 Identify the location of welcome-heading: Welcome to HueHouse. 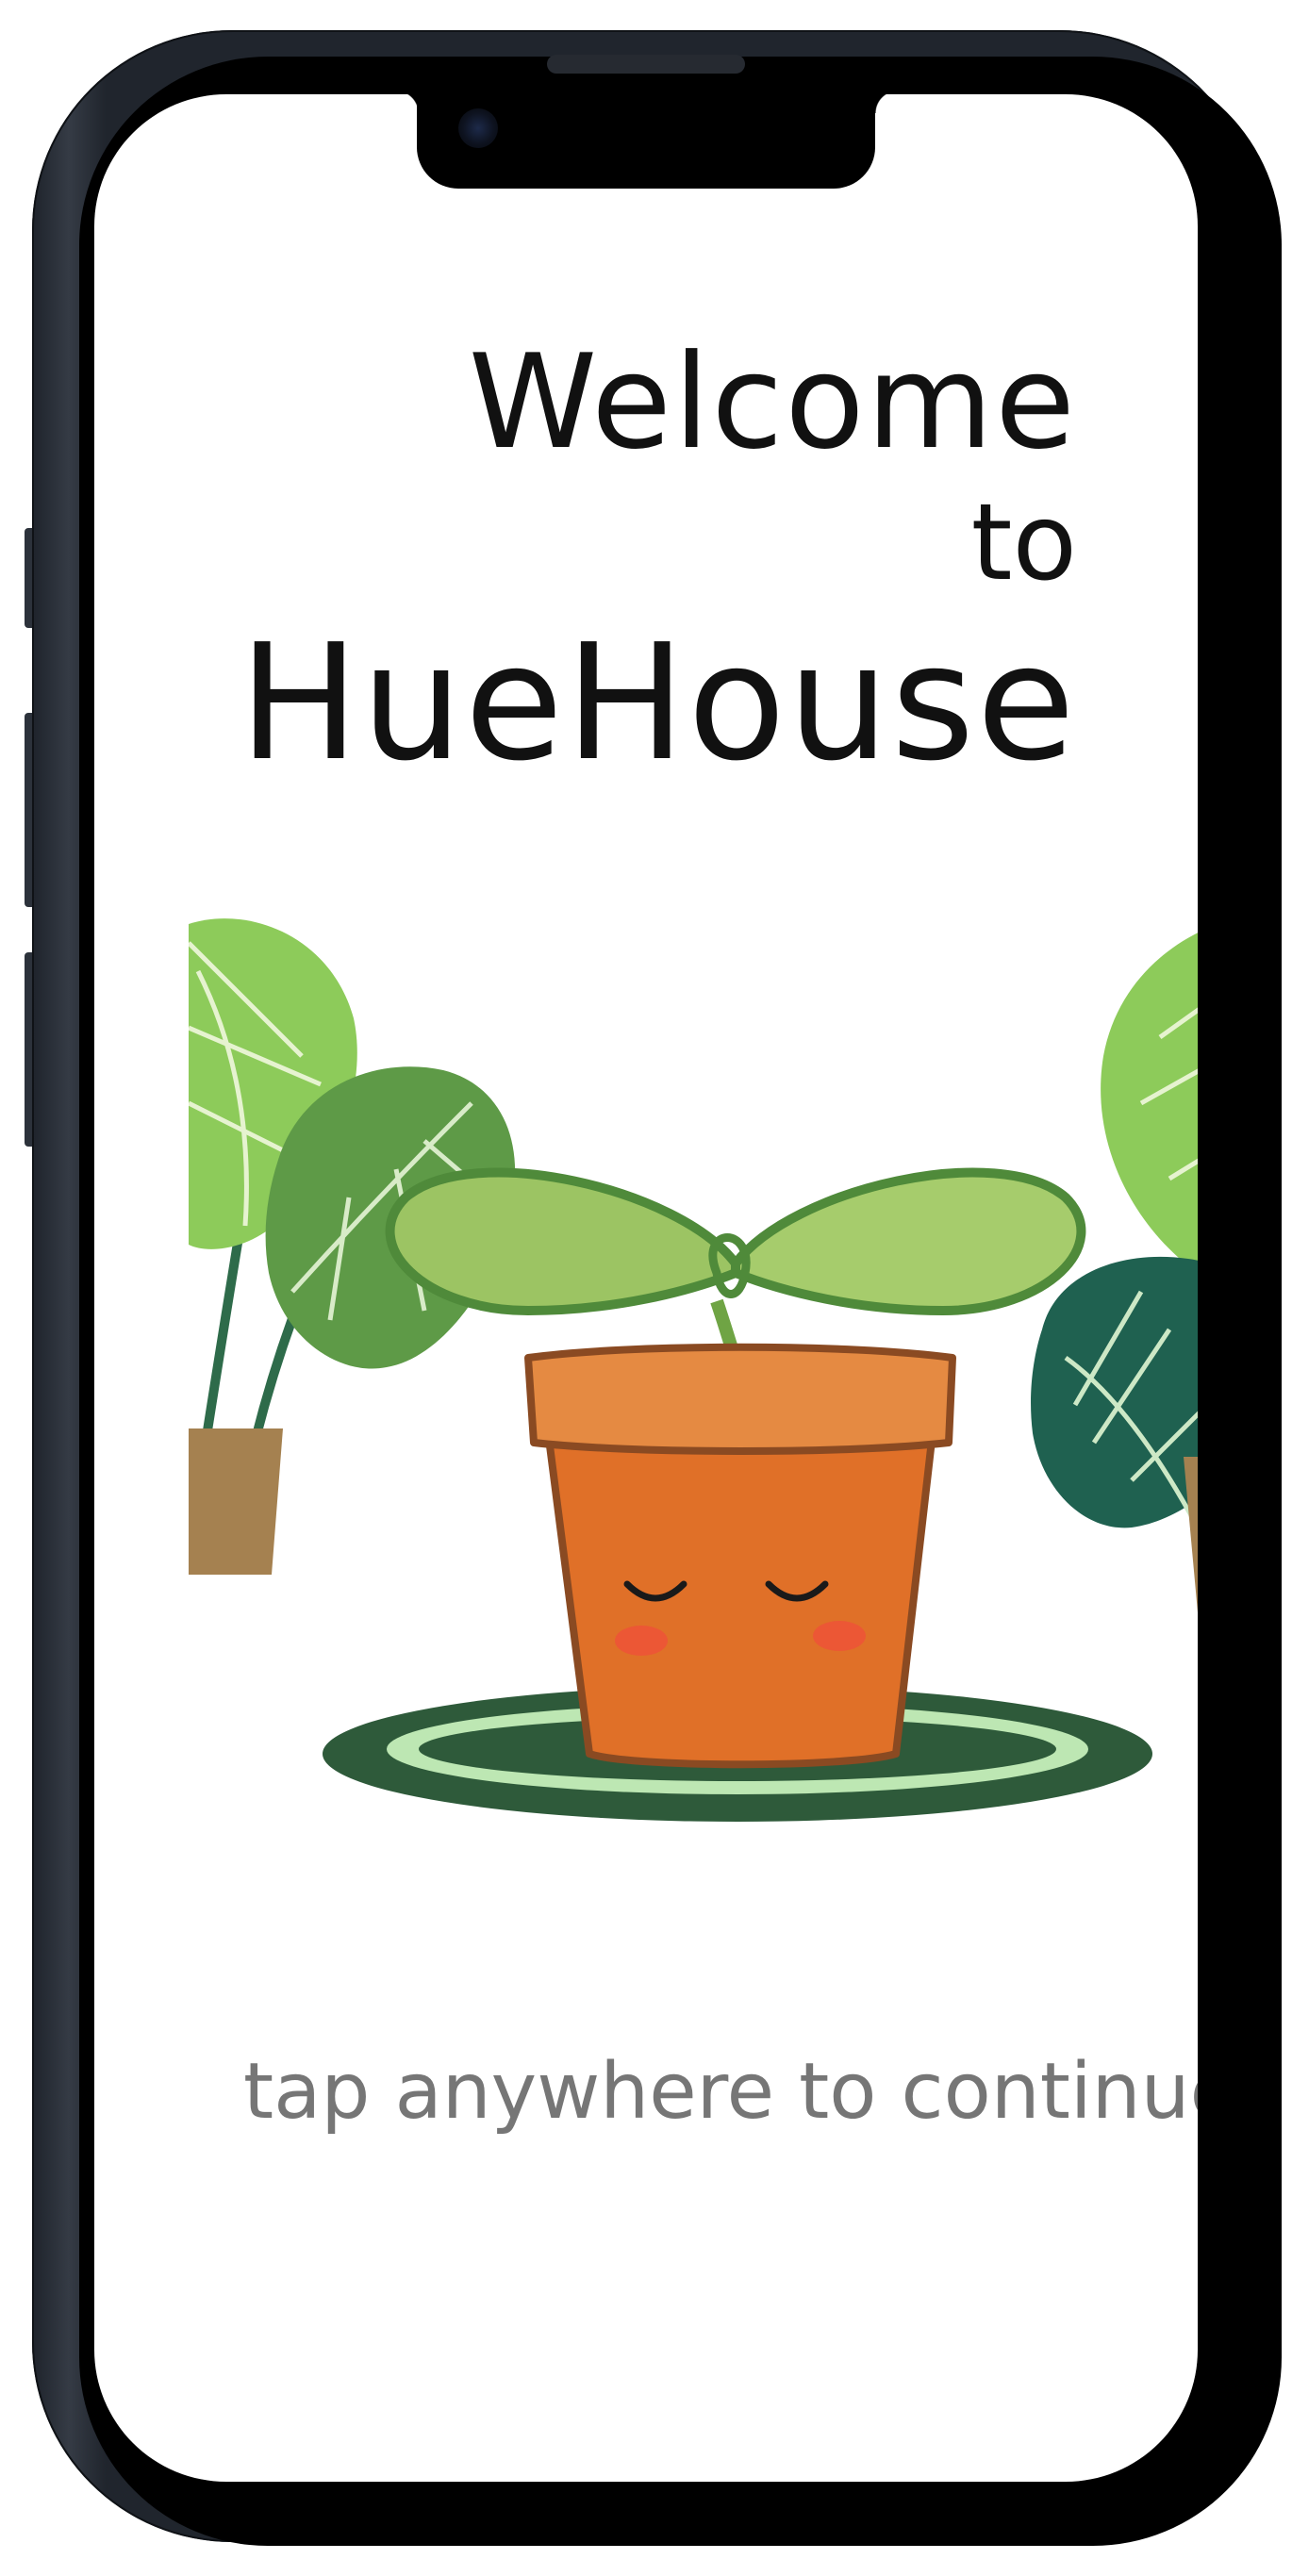
(658, 563).